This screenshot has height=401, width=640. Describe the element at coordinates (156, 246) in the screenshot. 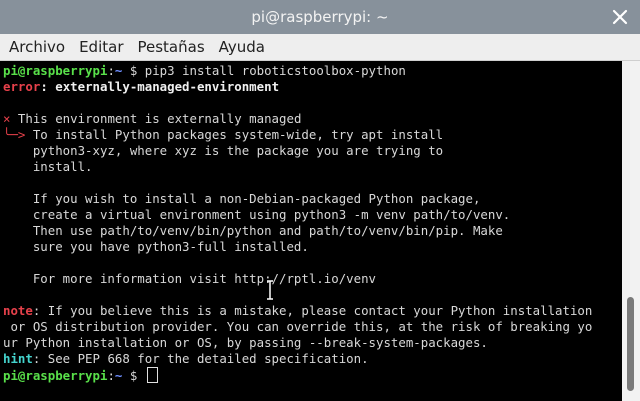

I see `body-line: sure you have python3-full installed.` at that location.